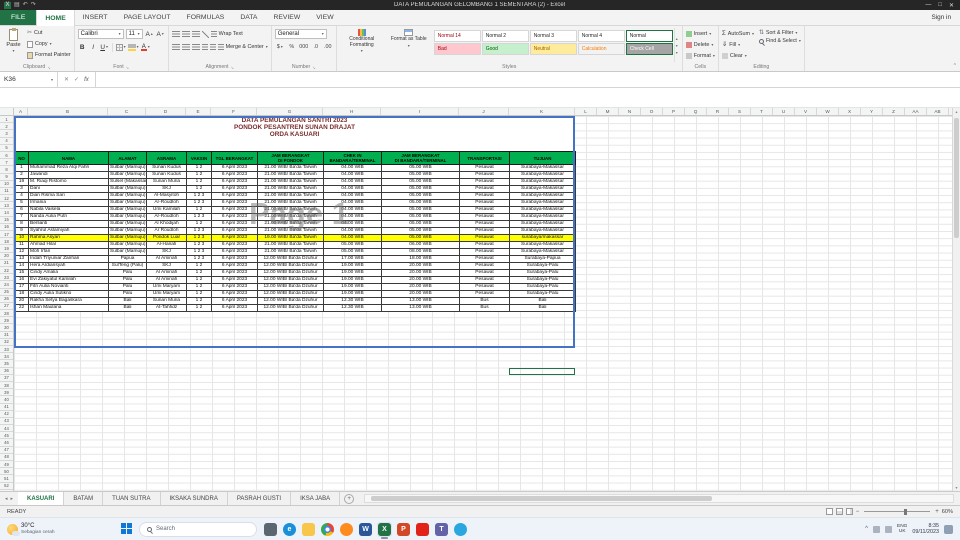 The width and height of the screenshot is (960, 540). What do you see at coordinates (6, 206) in the screenshot?
I see `row-header-13: 13` at bounding box center [6, 206].